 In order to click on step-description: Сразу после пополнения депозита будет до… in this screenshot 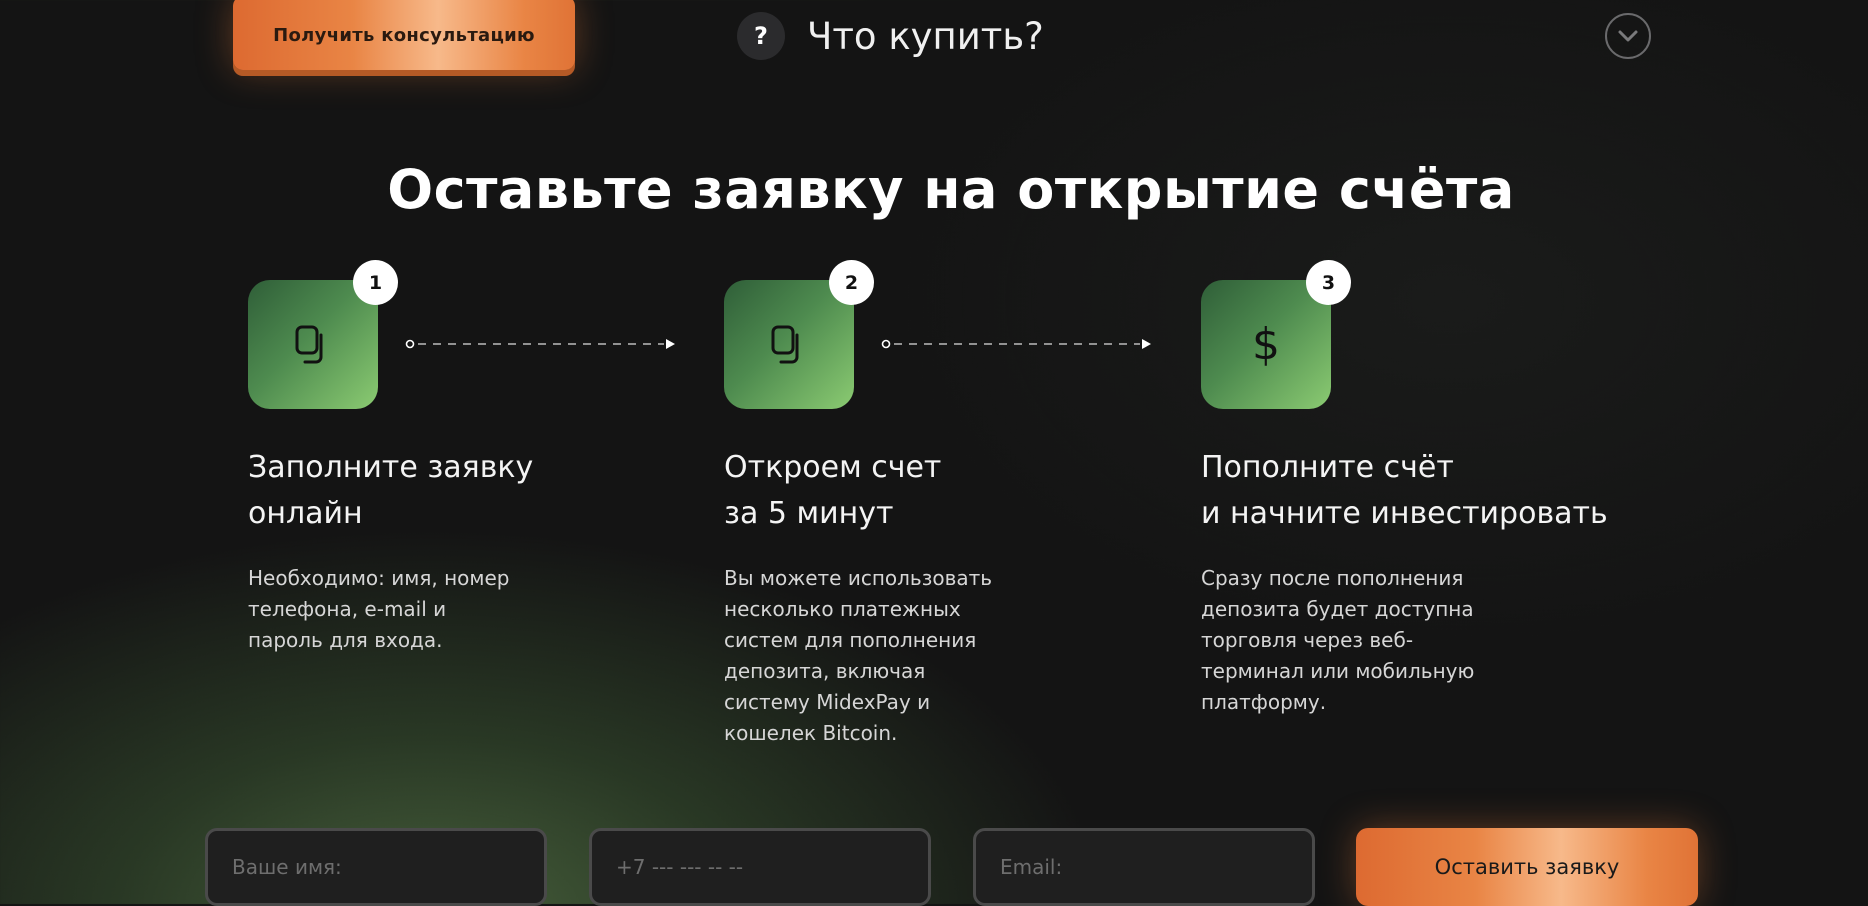, I will do `click(1338, 640)`.